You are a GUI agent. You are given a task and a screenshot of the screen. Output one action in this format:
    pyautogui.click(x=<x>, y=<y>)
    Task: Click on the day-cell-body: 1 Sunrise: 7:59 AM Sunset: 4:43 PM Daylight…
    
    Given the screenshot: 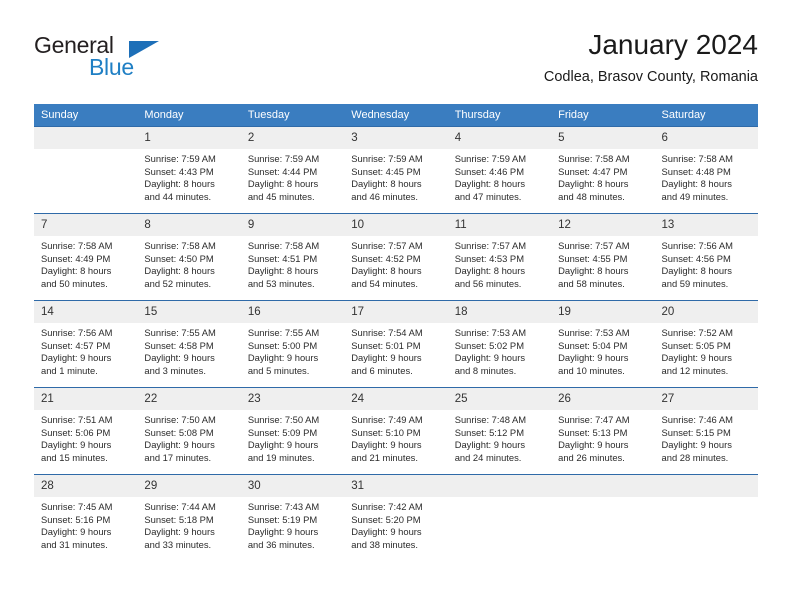 What is the action you would take?
    pyautogui.click(x=189, y=170)
    